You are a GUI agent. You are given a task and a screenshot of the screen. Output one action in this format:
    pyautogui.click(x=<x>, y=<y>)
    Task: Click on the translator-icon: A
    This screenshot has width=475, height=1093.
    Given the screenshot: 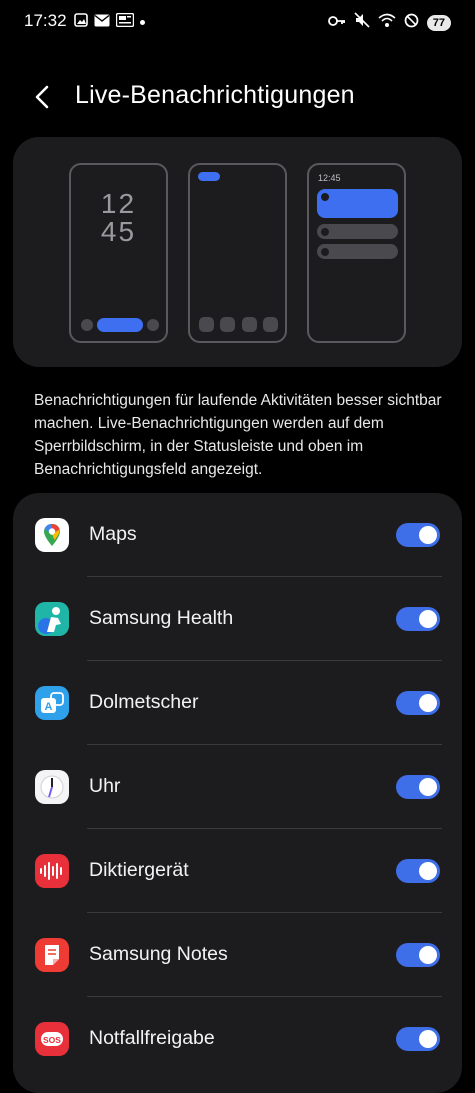 What is the action you would take?
    pyautogui.click(x=52, y=703)
    